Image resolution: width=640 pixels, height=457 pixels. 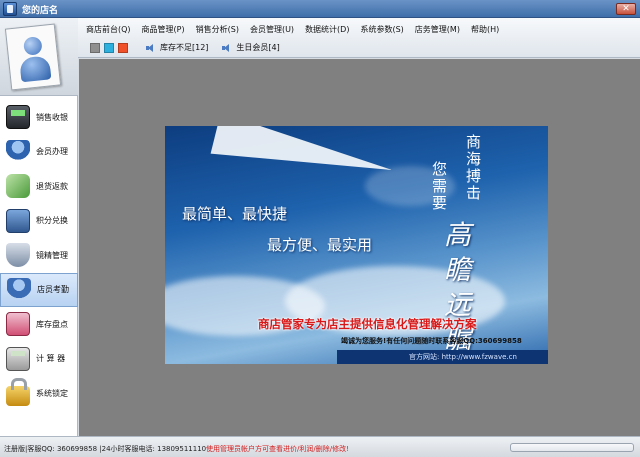 I want to click on birthday-alert-button: 生日会员[4], so click(x=251, y=47).